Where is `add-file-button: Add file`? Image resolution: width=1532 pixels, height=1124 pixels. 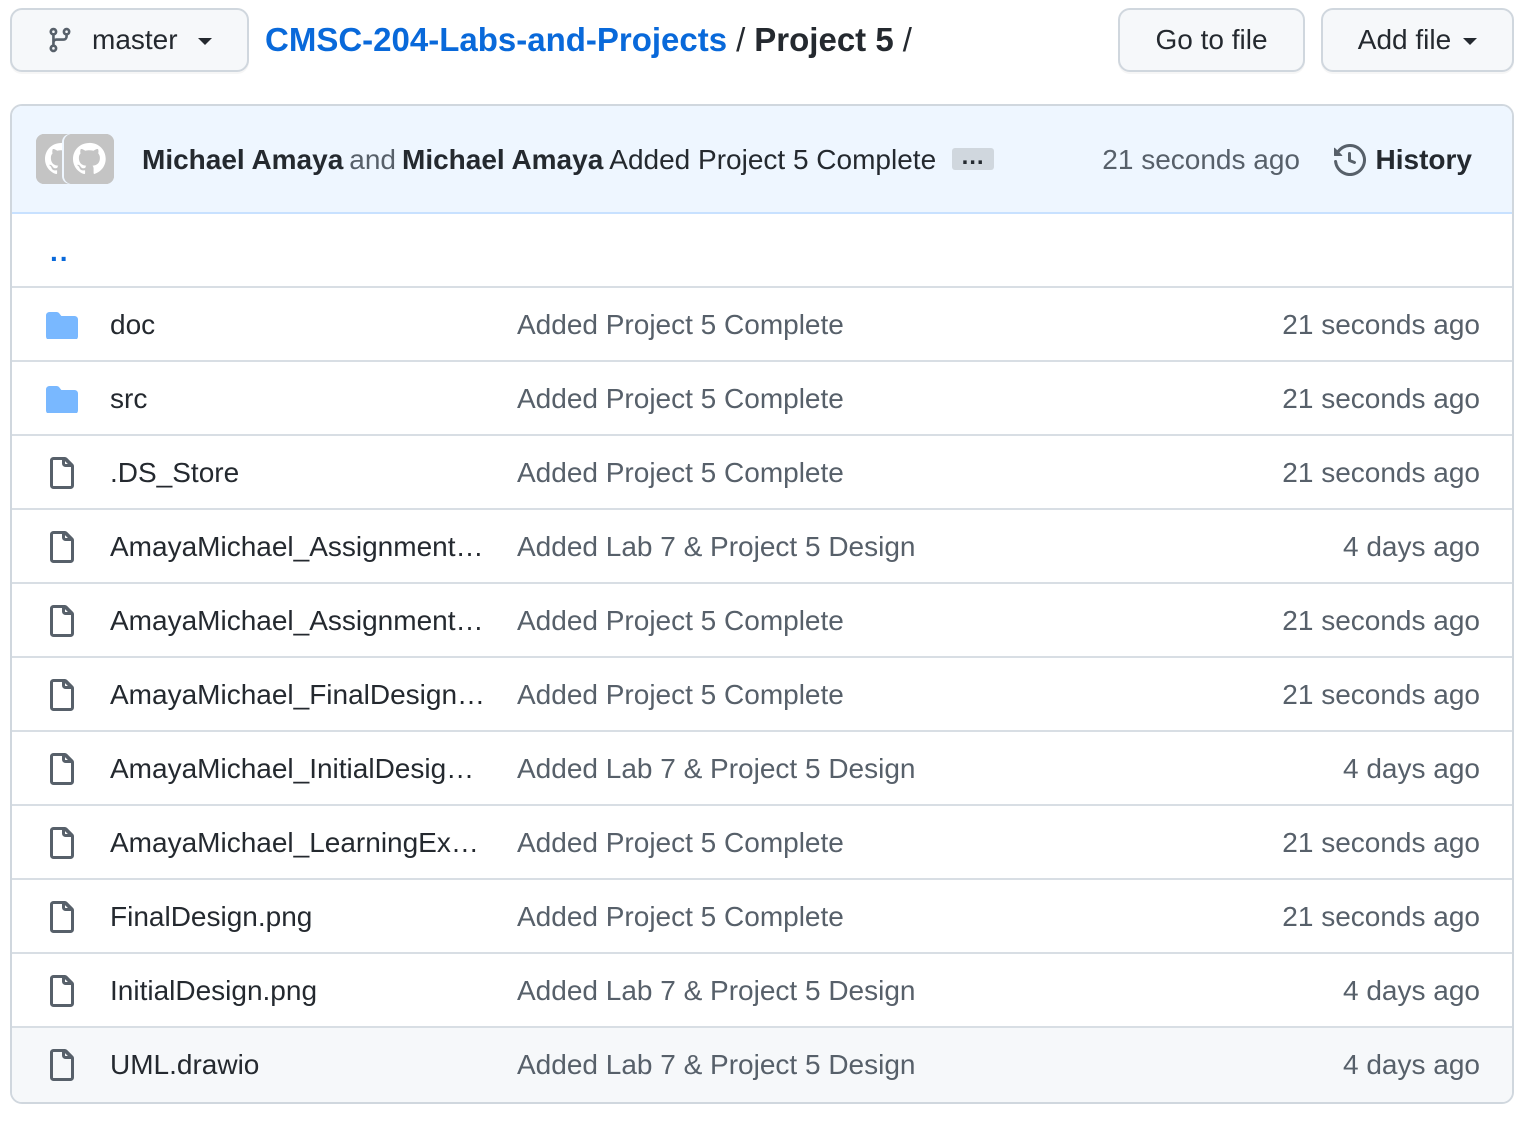 add-file-button: Add file is located at coordinates (1417, 40).